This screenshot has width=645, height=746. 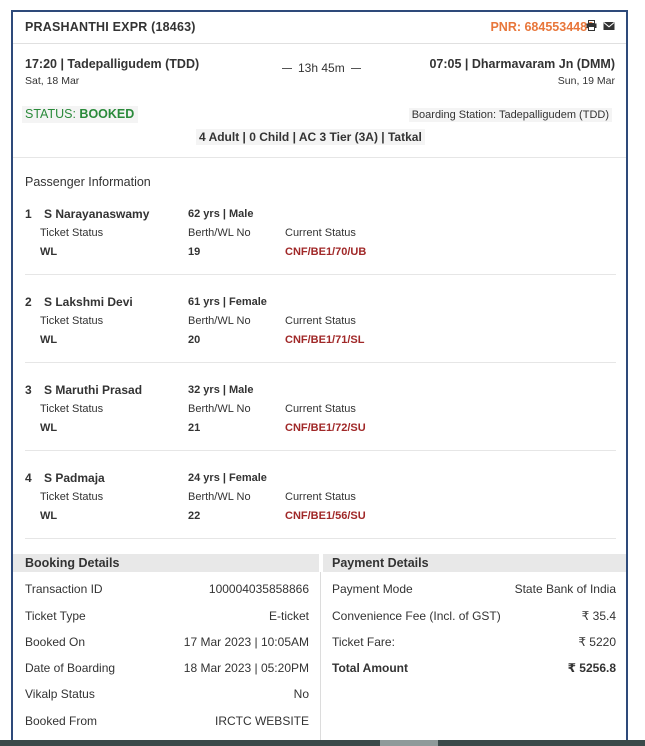 I want to click on action-icons, so click(x=599, y=27).